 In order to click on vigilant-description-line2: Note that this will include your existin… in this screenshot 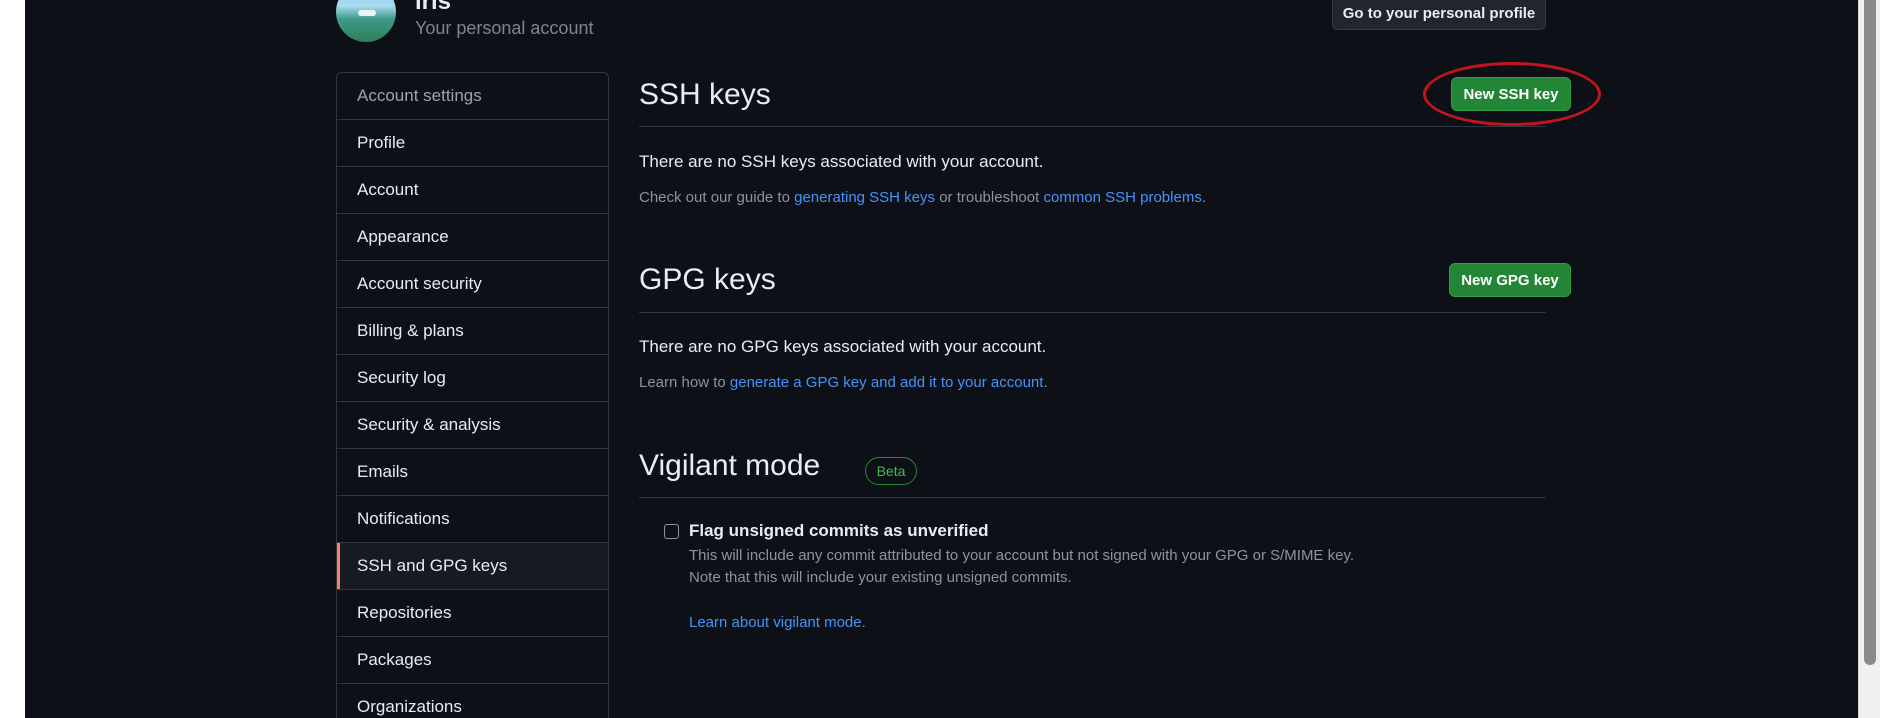, I will do `click(880, 577)`.